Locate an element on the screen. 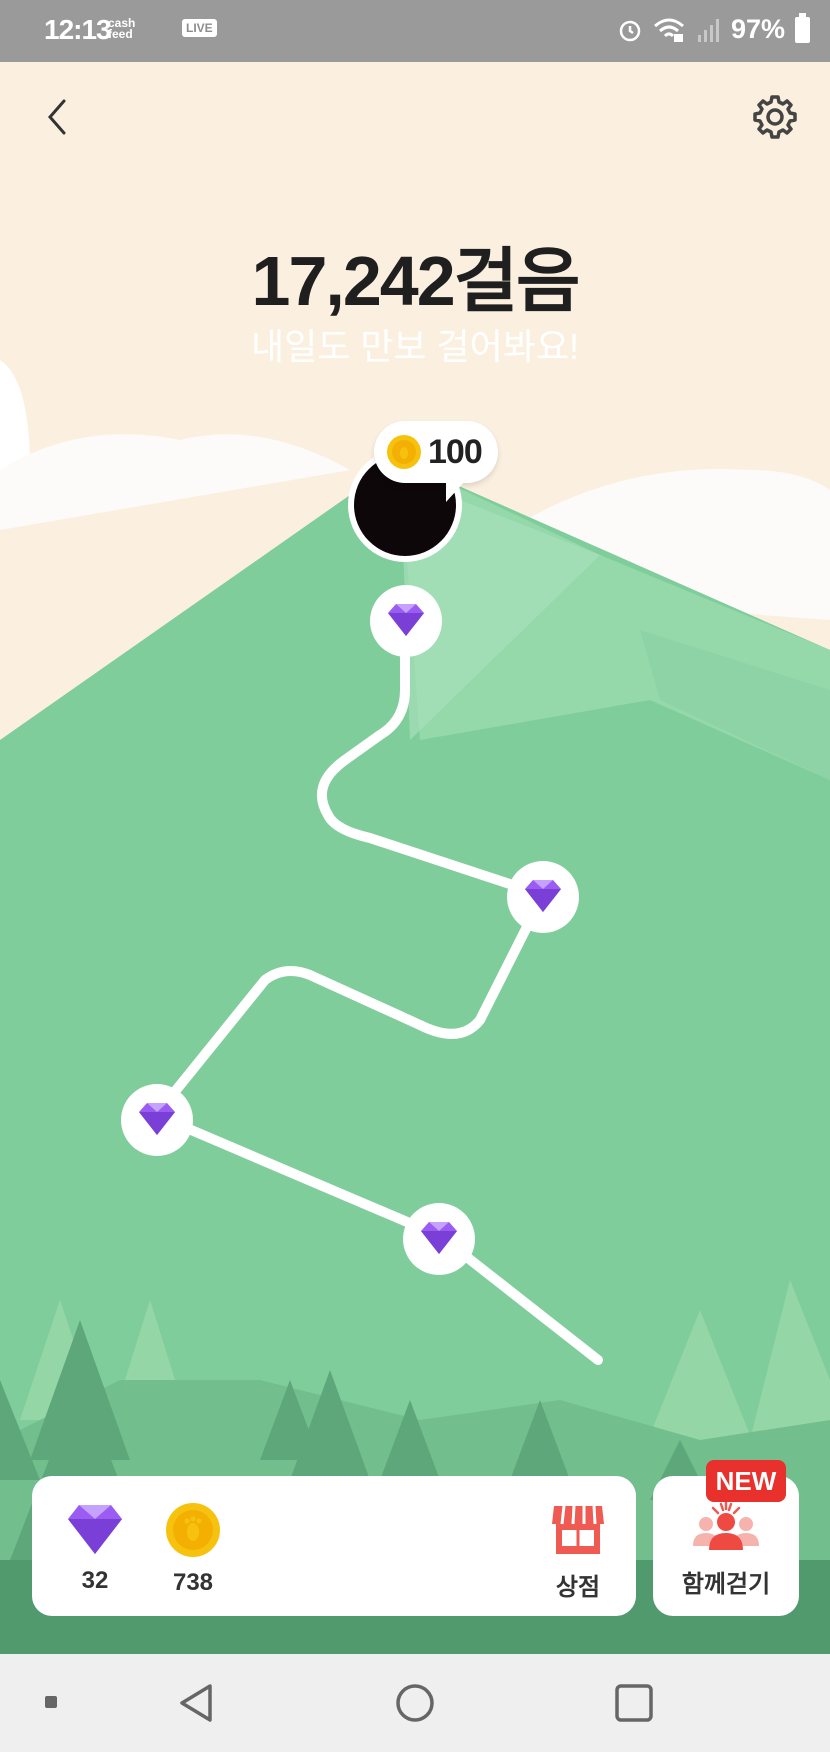  summit-reward-bubble: 100 is located at coordinates (436, 452).